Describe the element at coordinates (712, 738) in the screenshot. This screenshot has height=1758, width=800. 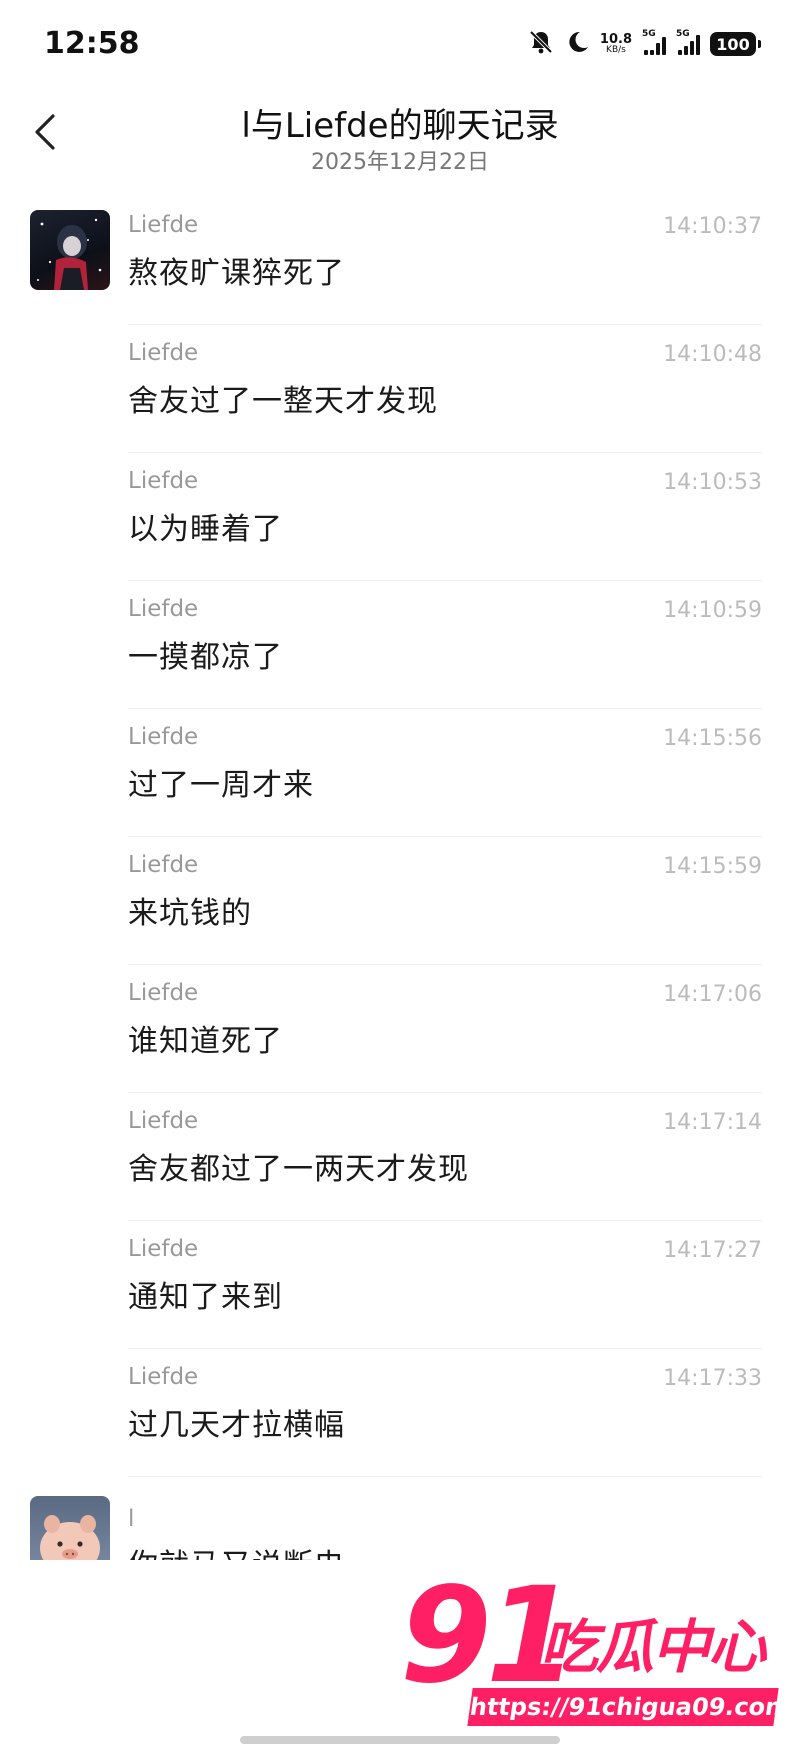
I see `message-time: 14:15:56` at that location.